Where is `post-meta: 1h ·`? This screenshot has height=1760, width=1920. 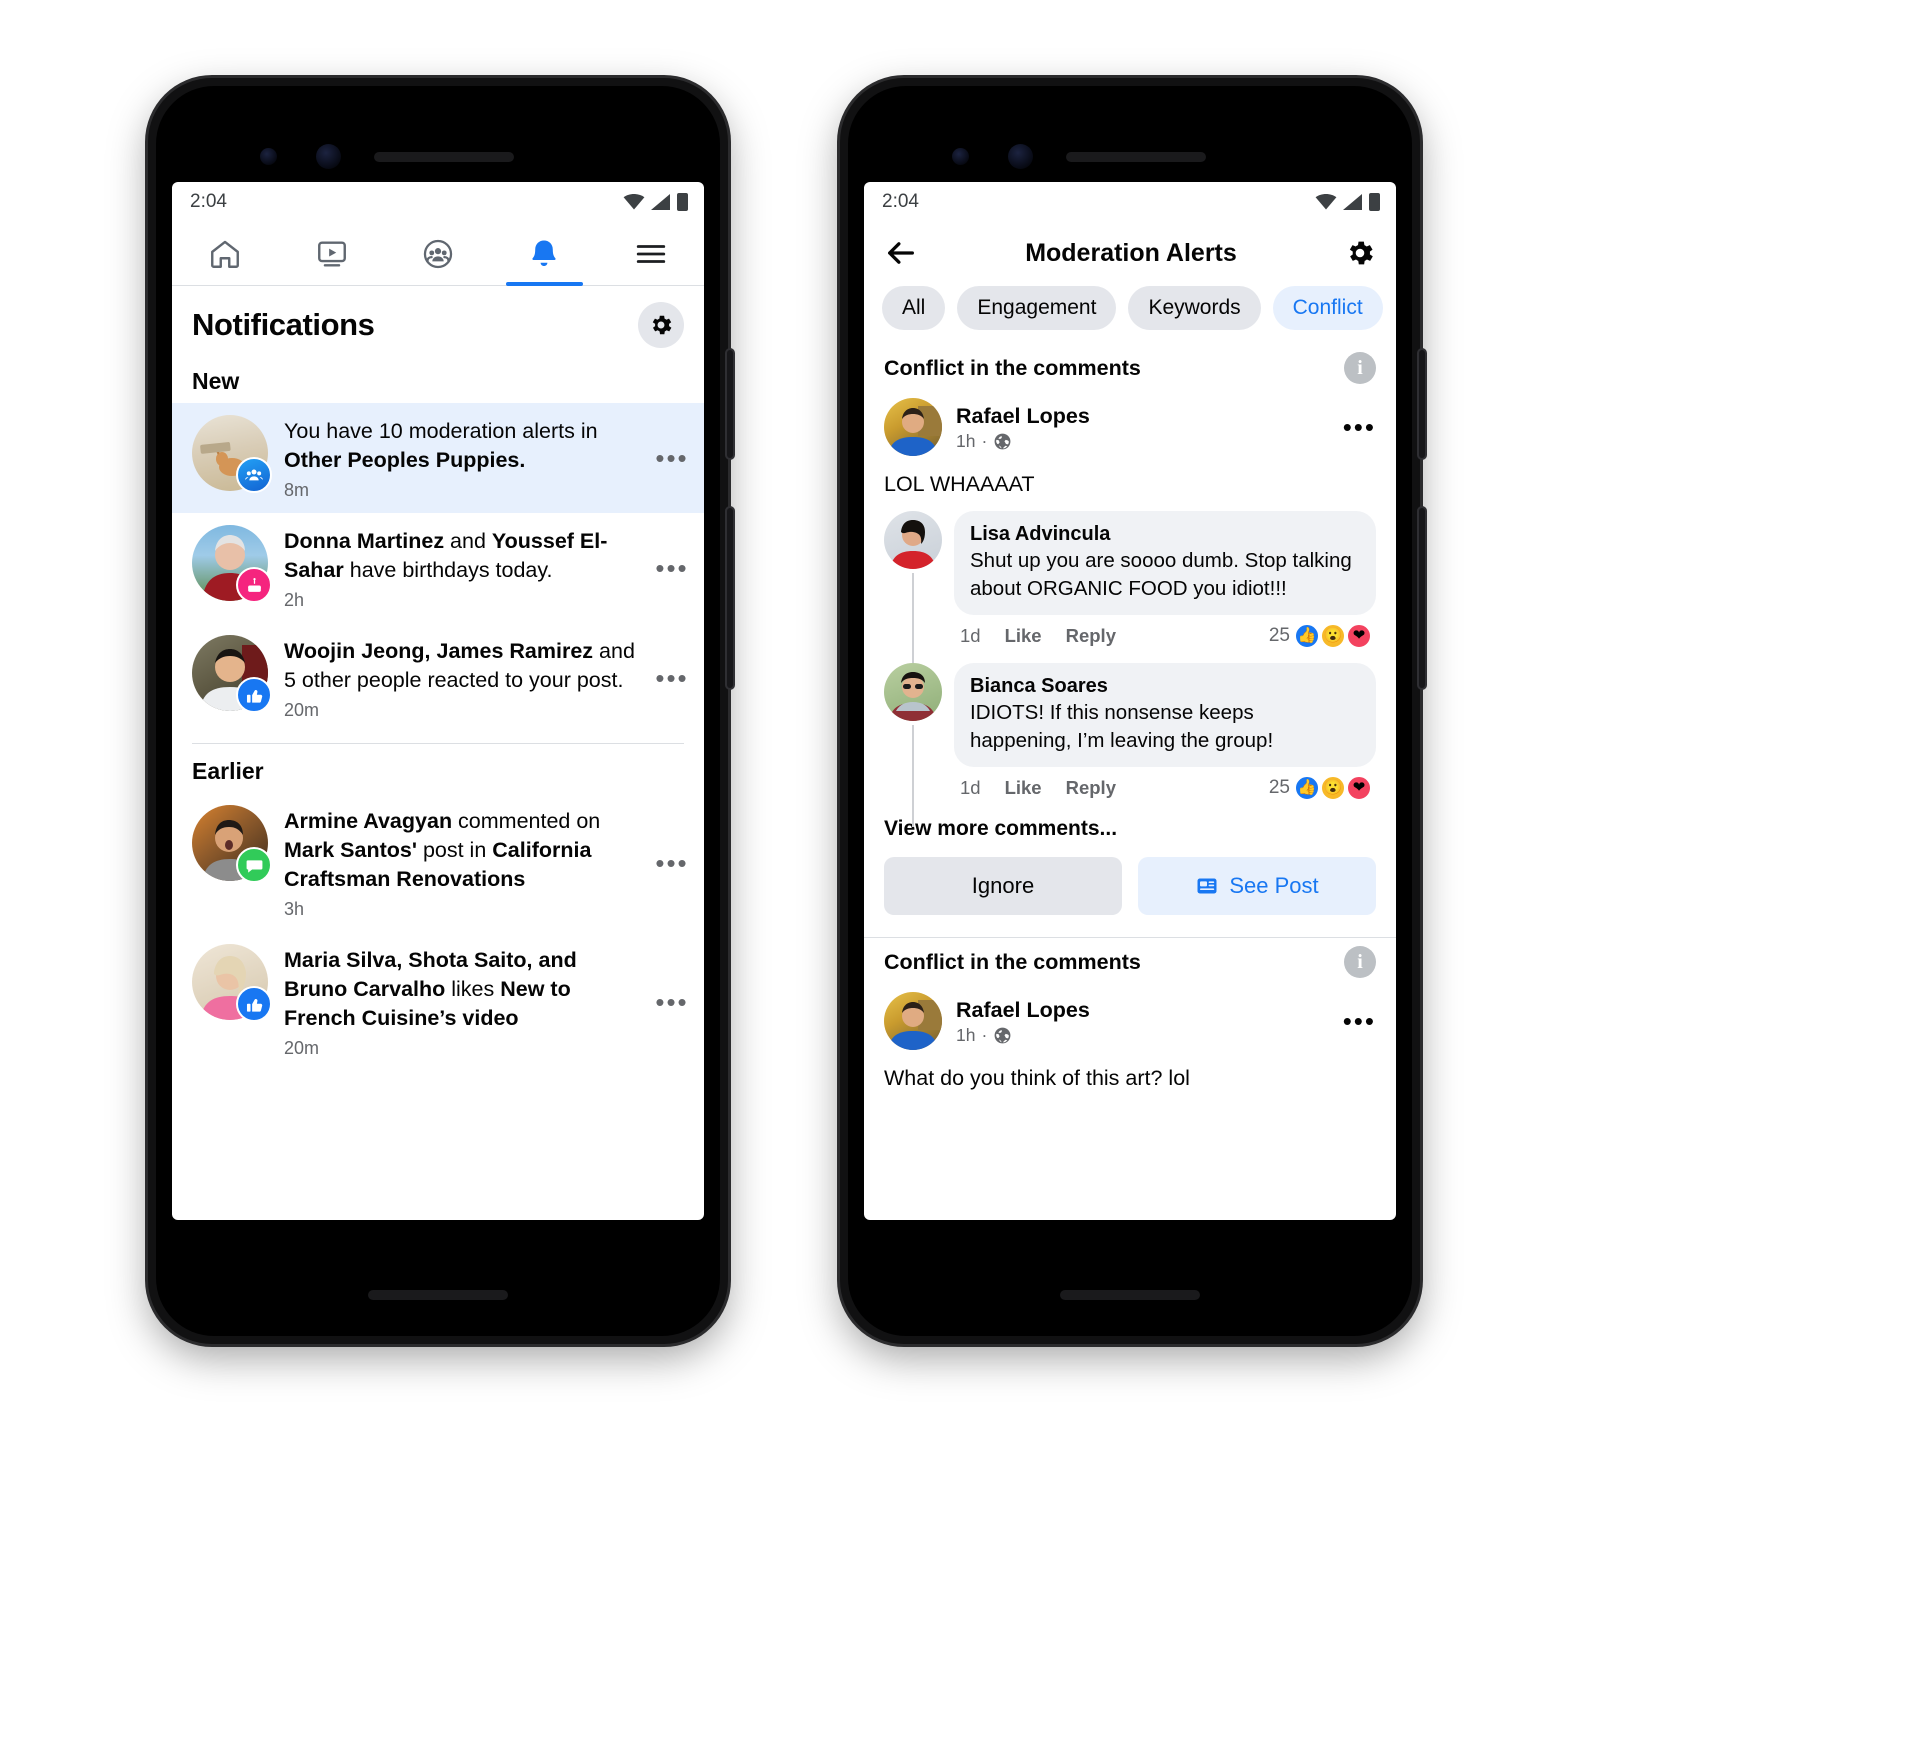
post-meta: 1h · is located at coordinates (1023, 1035).